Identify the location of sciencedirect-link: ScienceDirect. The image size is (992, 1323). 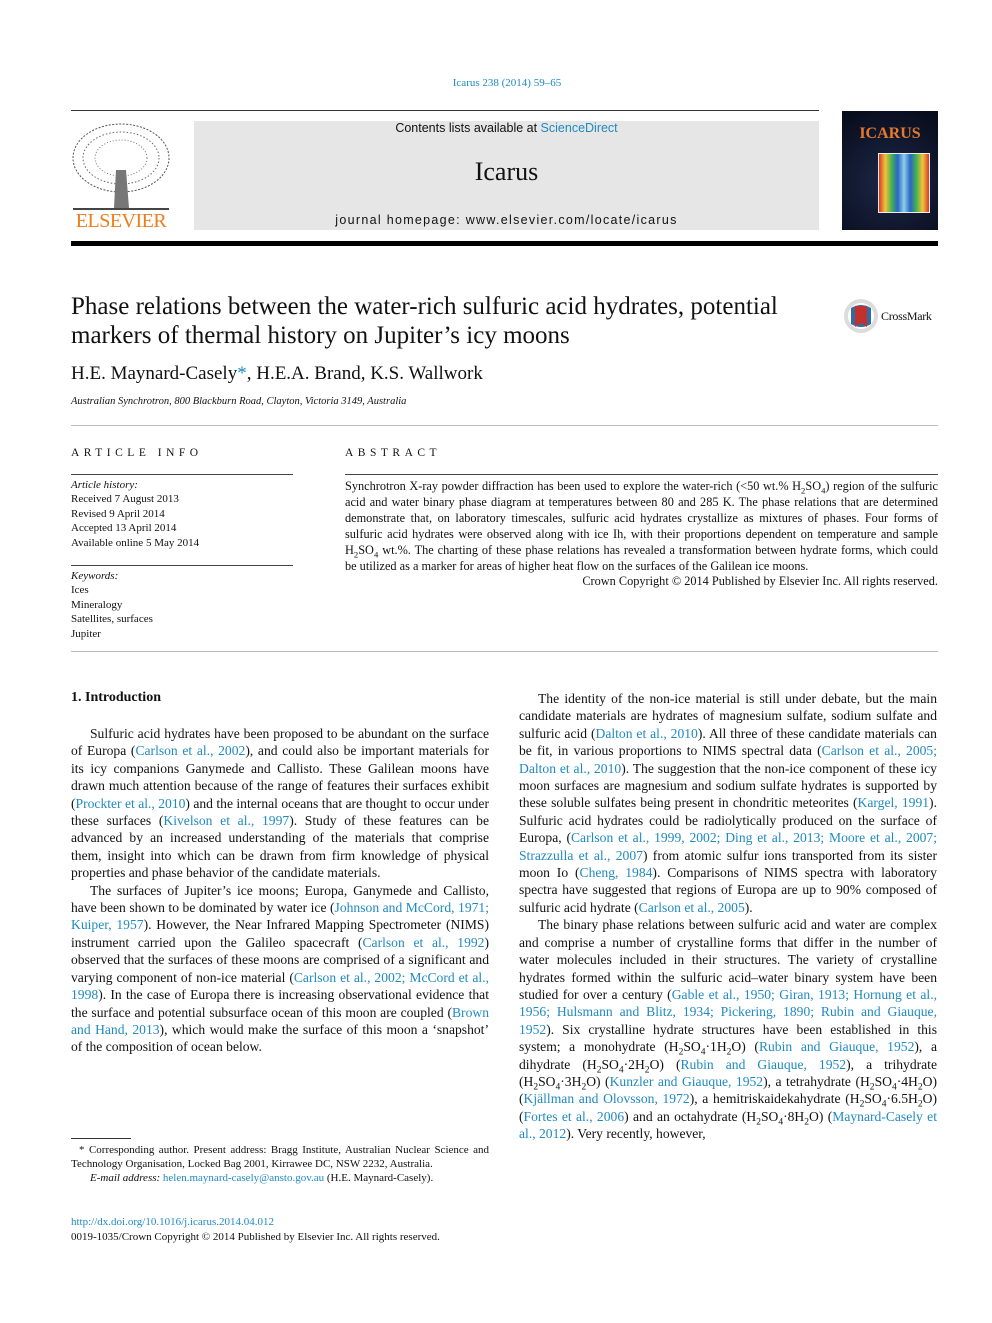
(579, 128).